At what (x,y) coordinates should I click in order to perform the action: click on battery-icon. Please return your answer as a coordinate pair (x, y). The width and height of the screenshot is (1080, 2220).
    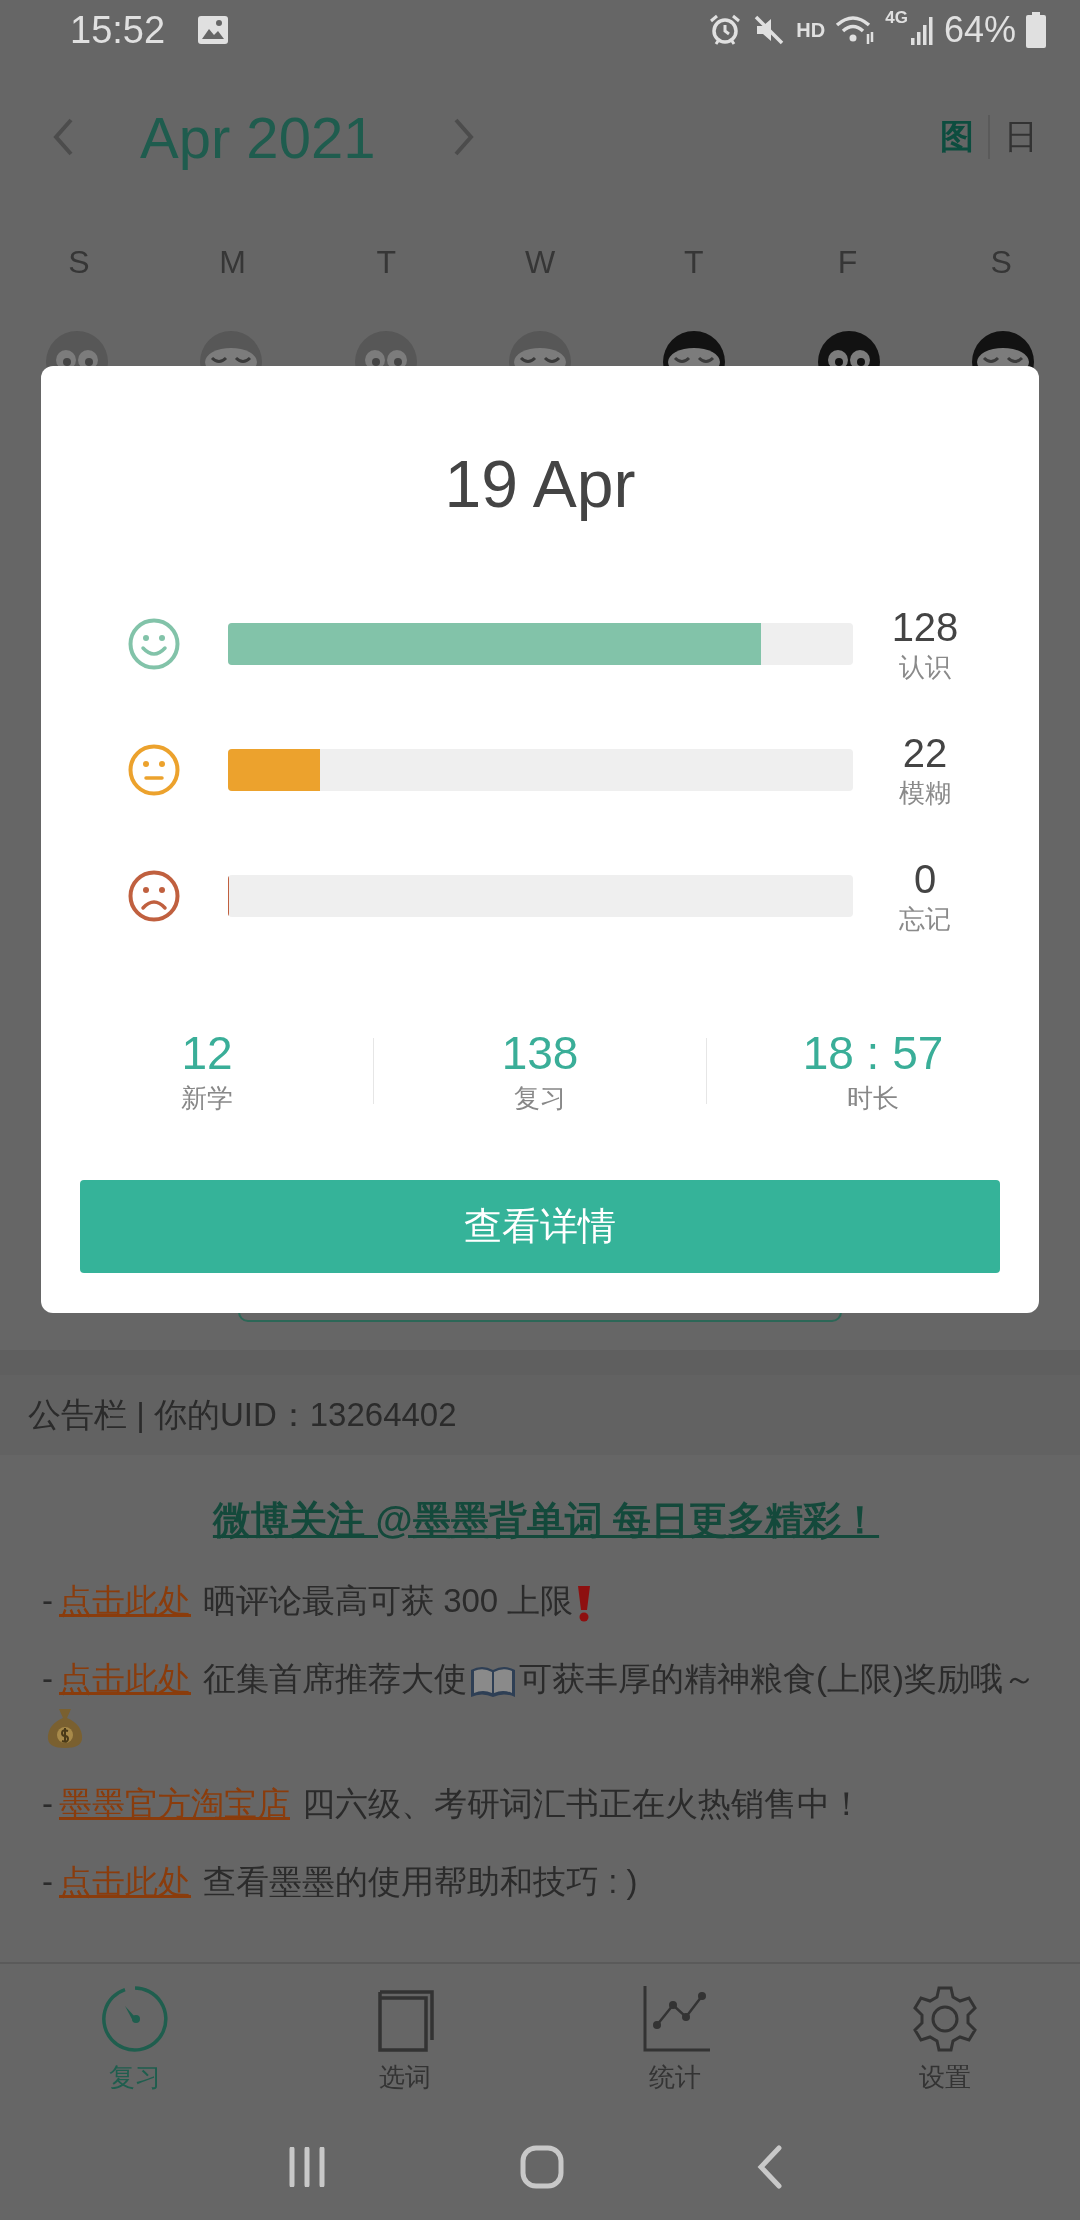
    Looking at the image, I should click on (1036, 30).